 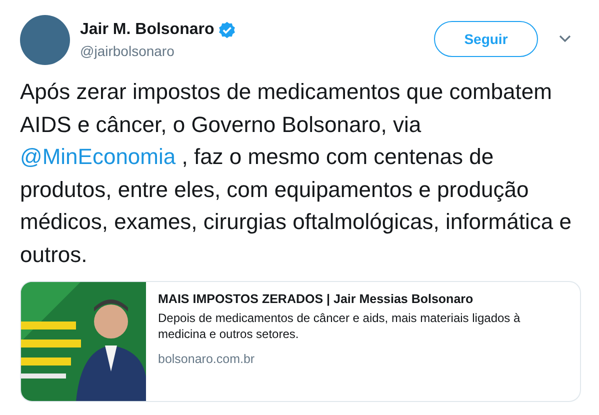 What do you see at coordinates (45, 40) in the screenshot?
I see `avatar` at bounding box center [45, 40].